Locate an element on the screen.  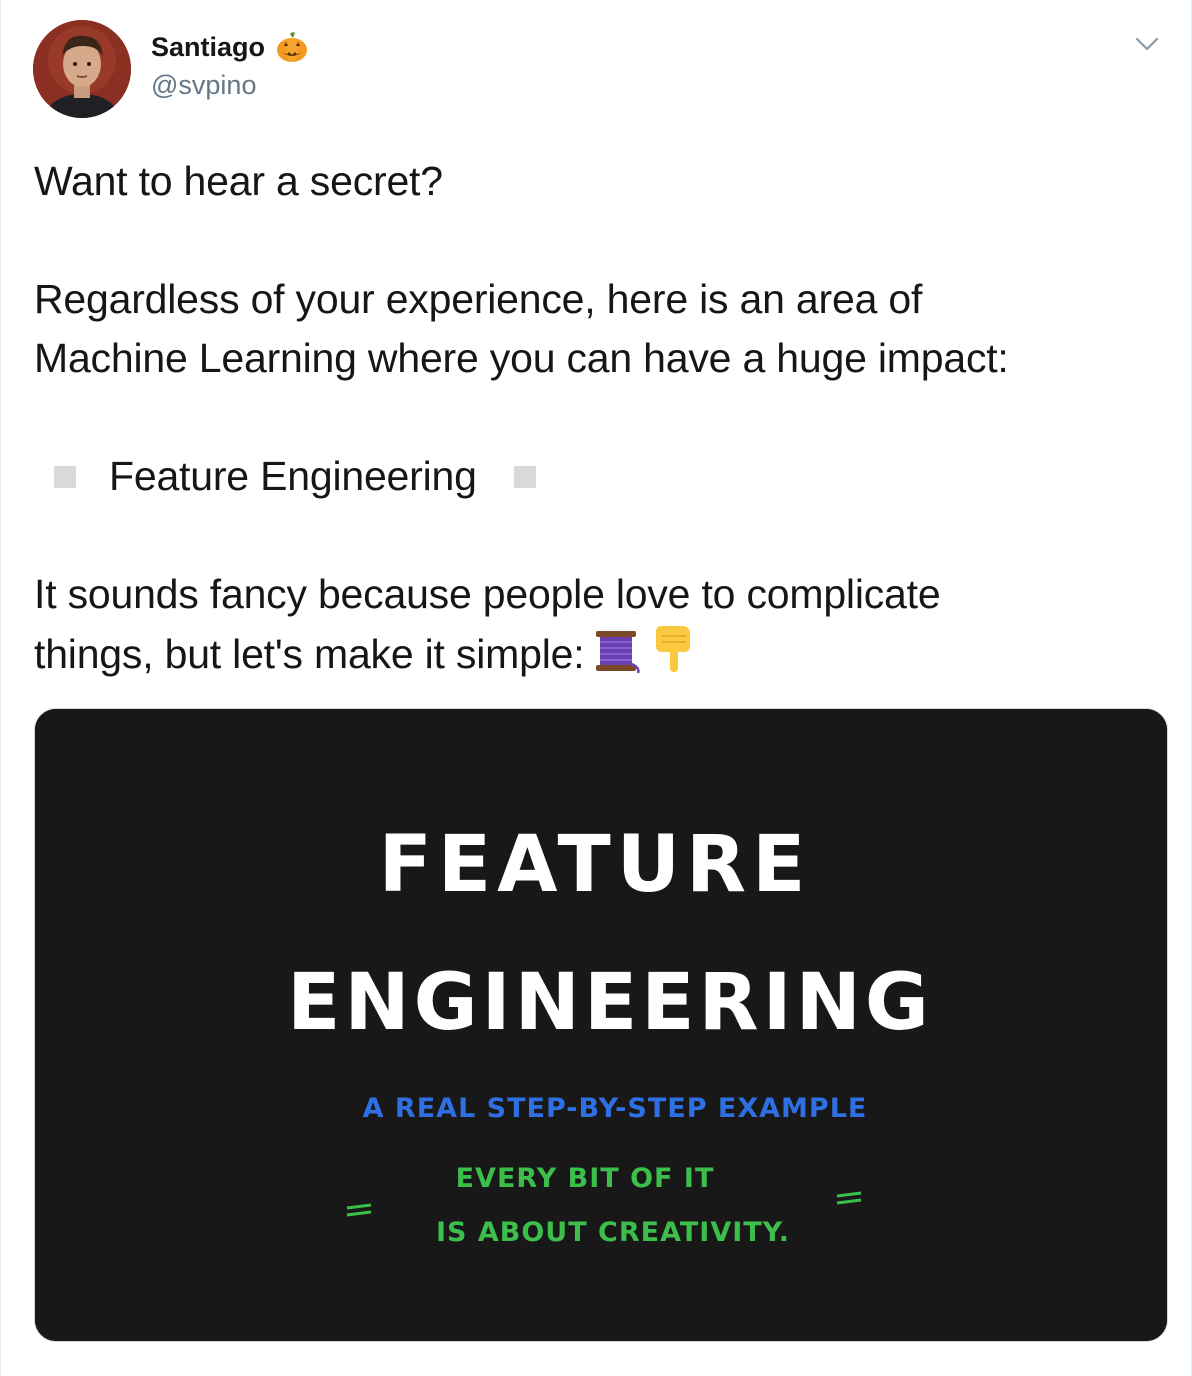
tweet-paragraph: Want to hear a secret? is located at coordinates (238, 181).